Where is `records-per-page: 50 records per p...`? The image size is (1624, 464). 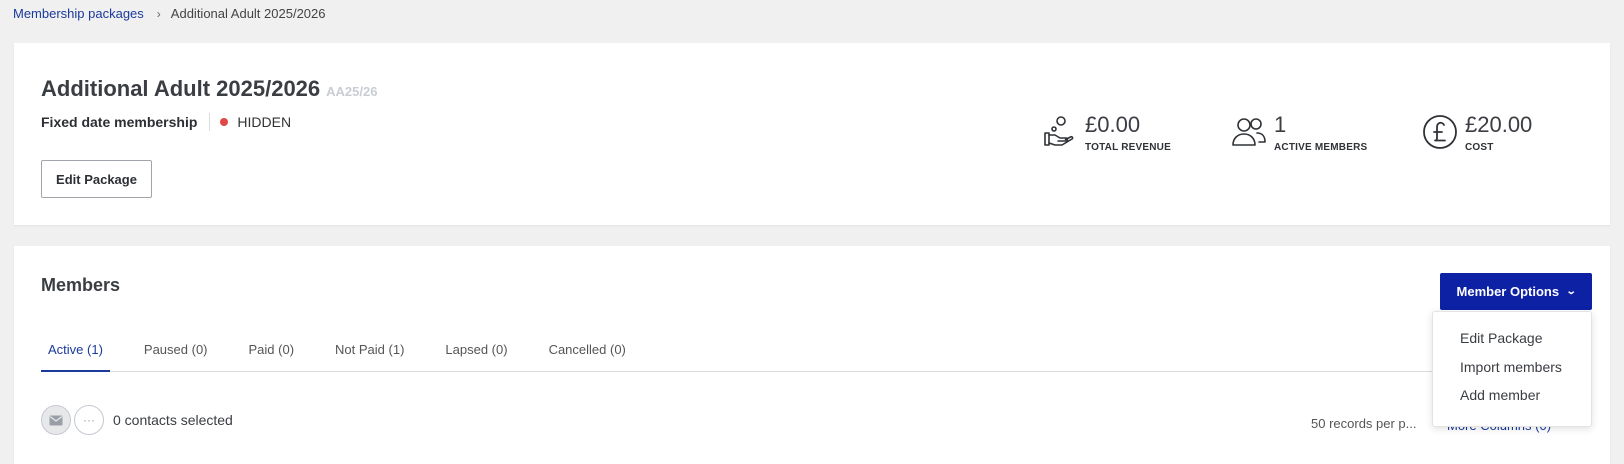
records-per-page: 50 records per p... is located at coordinates (1364, 423).